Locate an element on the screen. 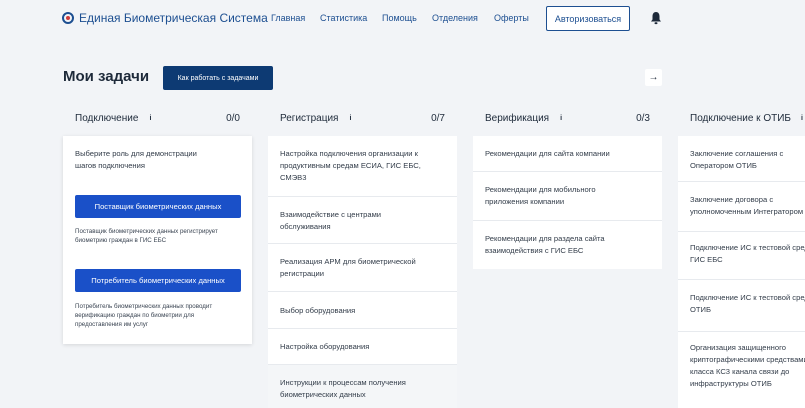 This screenshot has width=805, height=408. task-item: Взаимодействие с центрами обслуживания is located at coordinates (362, 220).